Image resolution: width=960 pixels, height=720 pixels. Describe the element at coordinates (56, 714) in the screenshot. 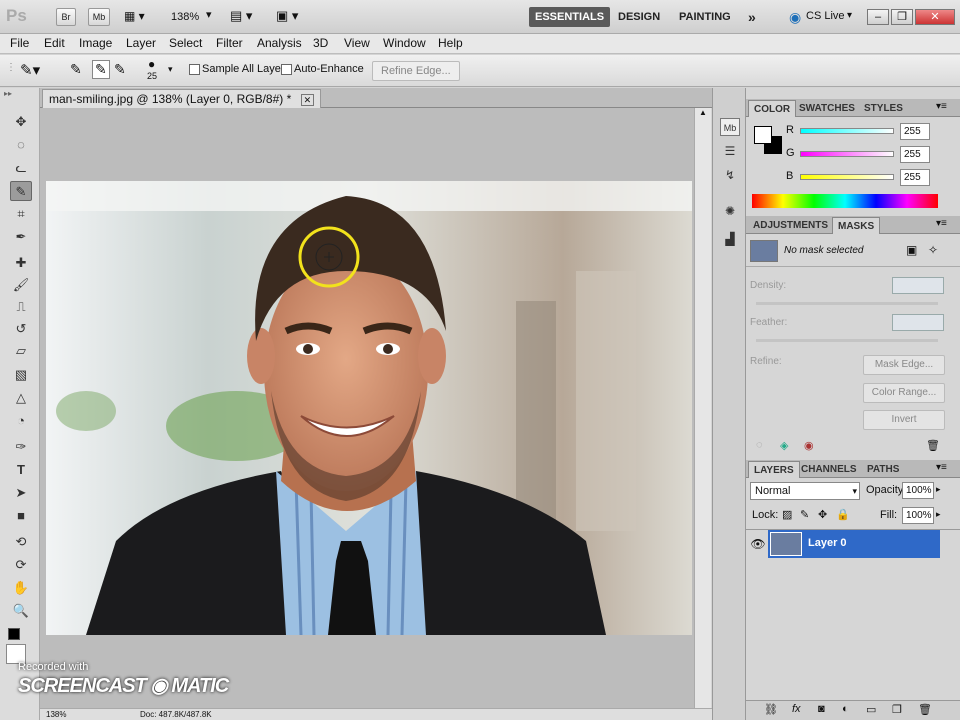

I see `status-zoom: 138%` at that location.